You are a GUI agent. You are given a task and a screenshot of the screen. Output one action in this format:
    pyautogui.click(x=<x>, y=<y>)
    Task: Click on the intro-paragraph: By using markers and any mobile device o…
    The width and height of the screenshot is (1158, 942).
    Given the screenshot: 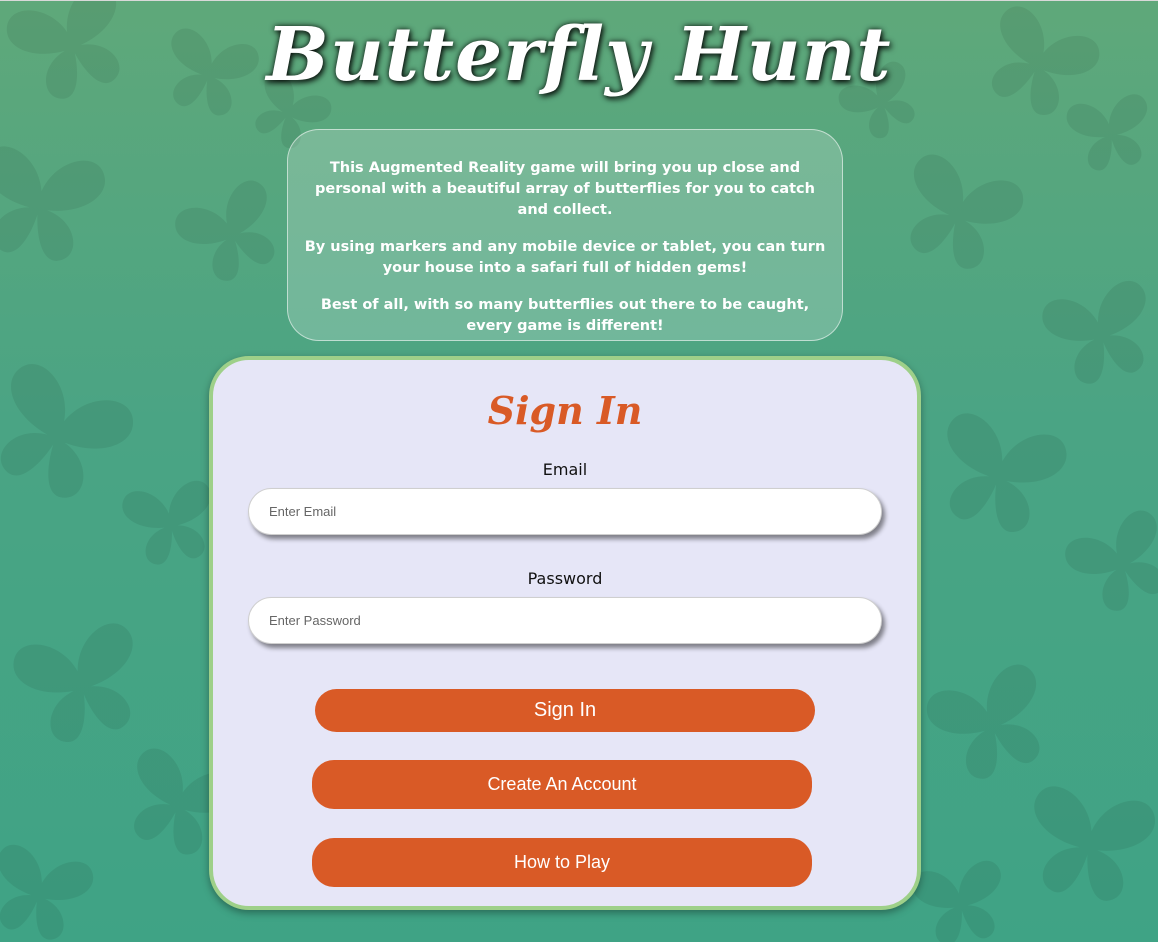 What is the action you would take?
    pyautogui.click(x=565, y=257)
    